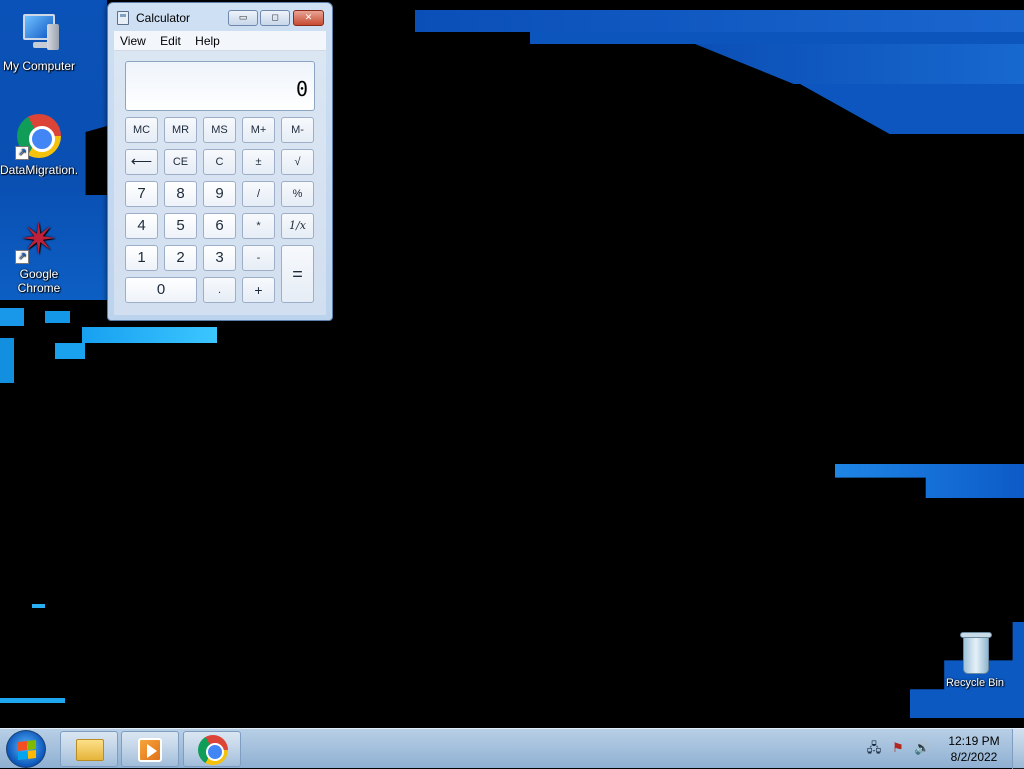 The image size is (1024, 769). I want to click on backspace-button: ⟵, so click(141, 162).